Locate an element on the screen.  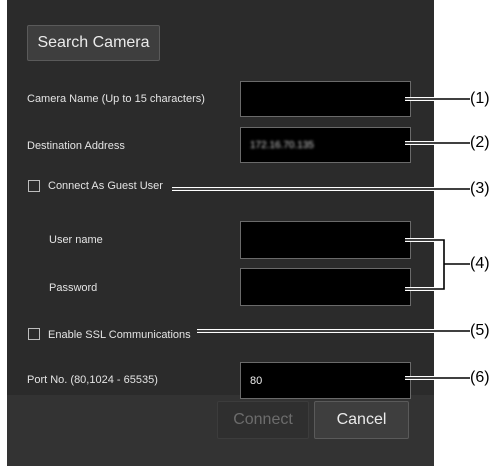
callout-6: (6) is located at coordinates (480, 377).